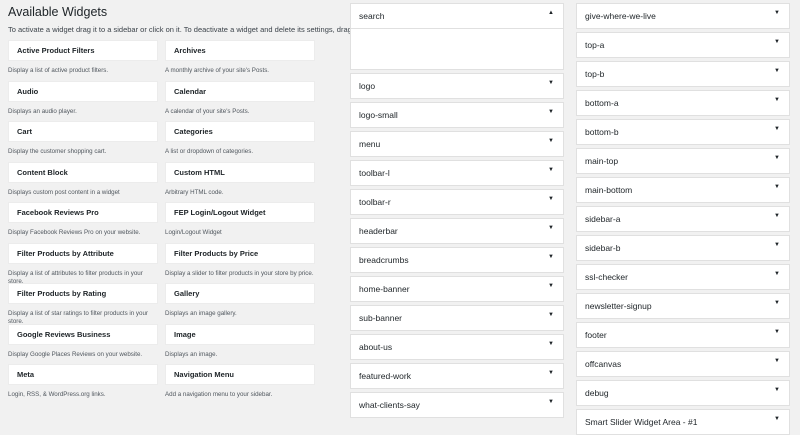 This screenshot has width=800, height=435. What do you see at coordinates (683, 248) in the screenshot?
I see `sidebar-sidebar-b: sidebar-b ▼` at bounding box center [683, 248].